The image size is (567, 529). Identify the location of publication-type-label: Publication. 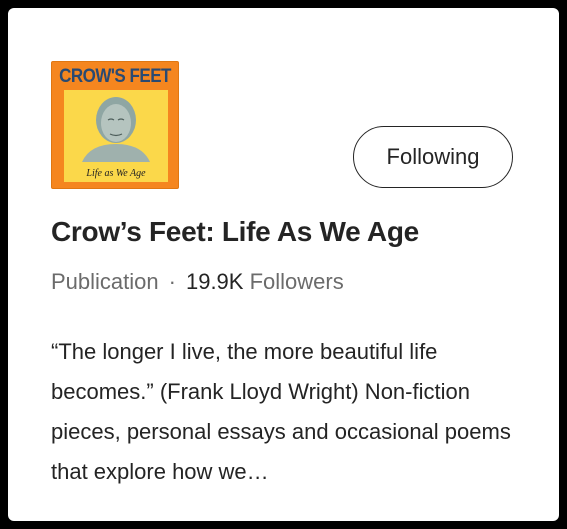
(105, 281).